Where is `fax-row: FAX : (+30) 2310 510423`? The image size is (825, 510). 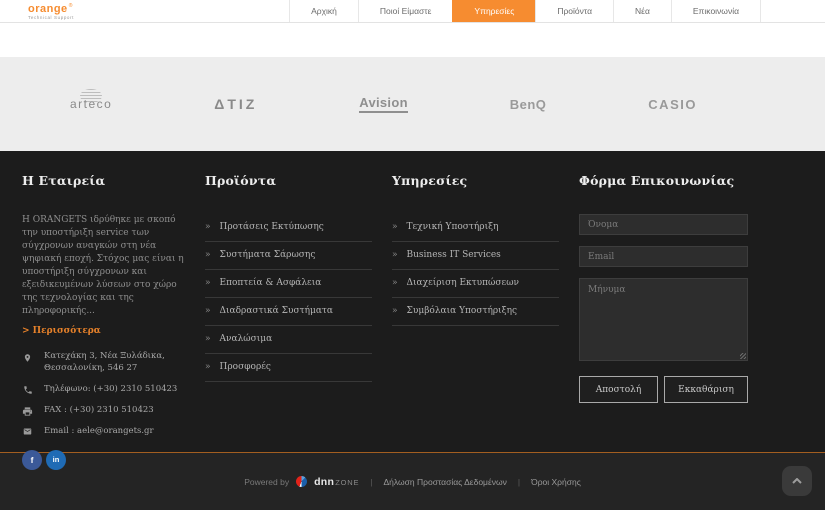
fax-row: FAX : (+30) 2310 510423 is located at coordinates (103, 411).